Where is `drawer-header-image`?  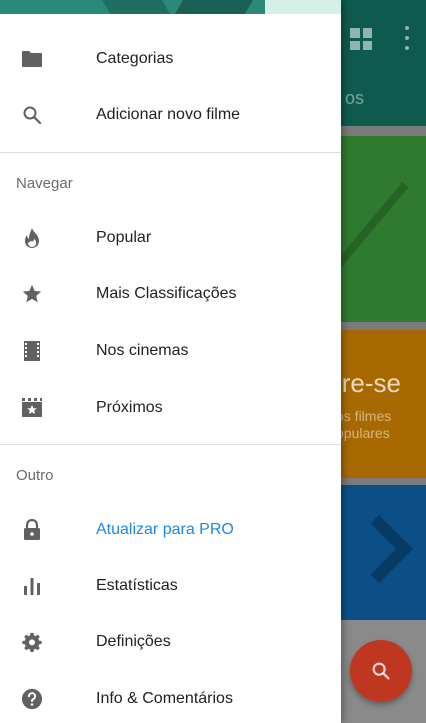 drawer-header-image is located at coordinates (170, 7).